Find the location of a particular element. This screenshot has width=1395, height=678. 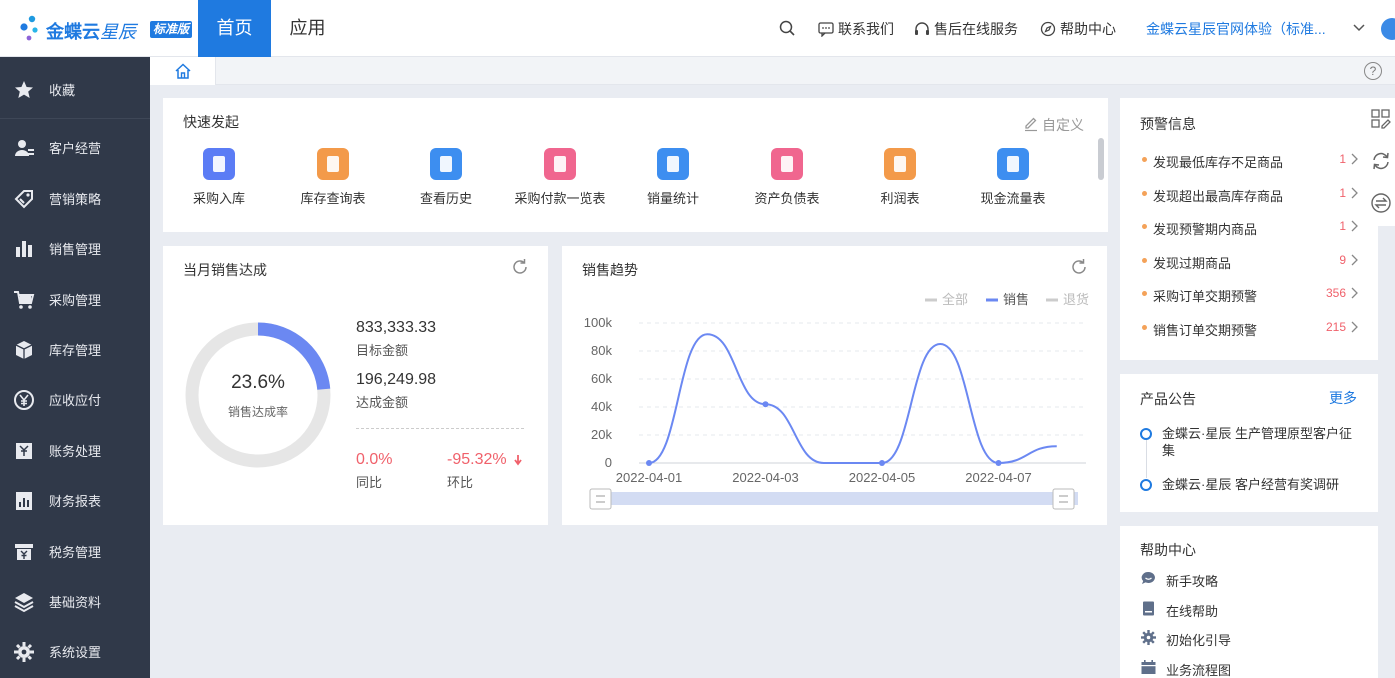

alert-count: 356 is located at coordinates (1335, 293).